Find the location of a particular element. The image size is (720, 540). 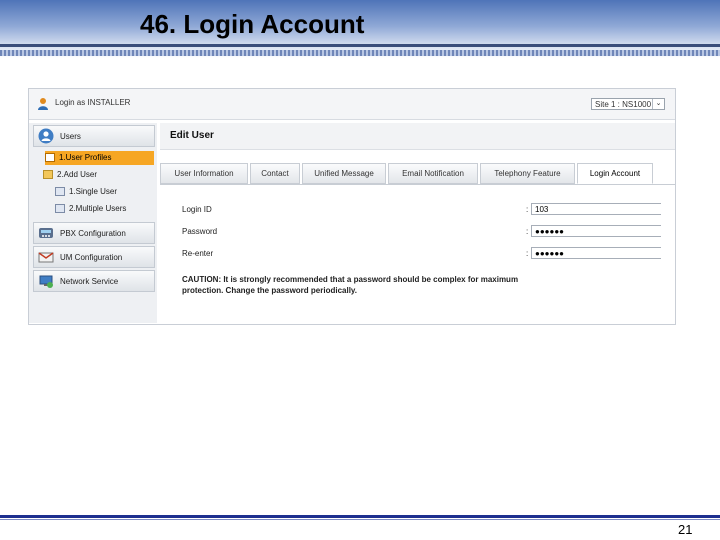

sidebar-section-label: Network Service is located at coordinates (89, 281).